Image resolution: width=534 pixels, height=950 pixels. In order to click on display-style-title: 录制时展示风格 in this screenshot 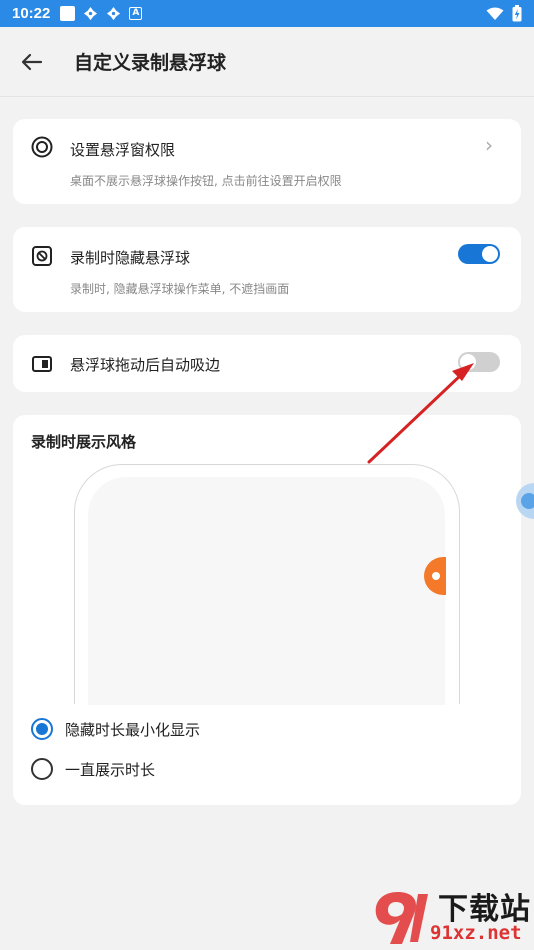, I will do `click(84, 442)`.